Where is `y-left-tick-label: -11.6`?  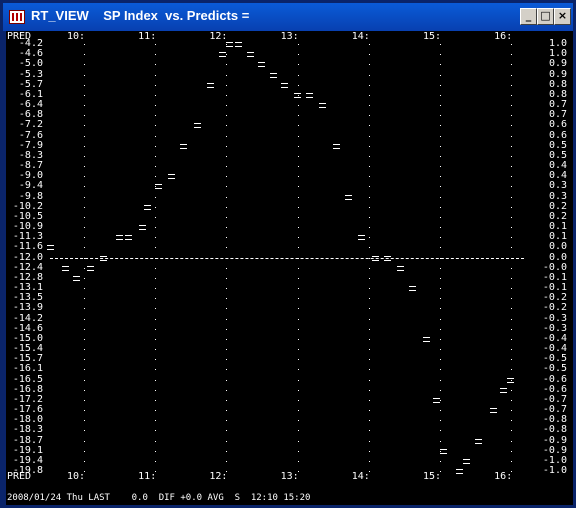
y-left-tick-label: -11.6 is located at coordinates (27, 247).